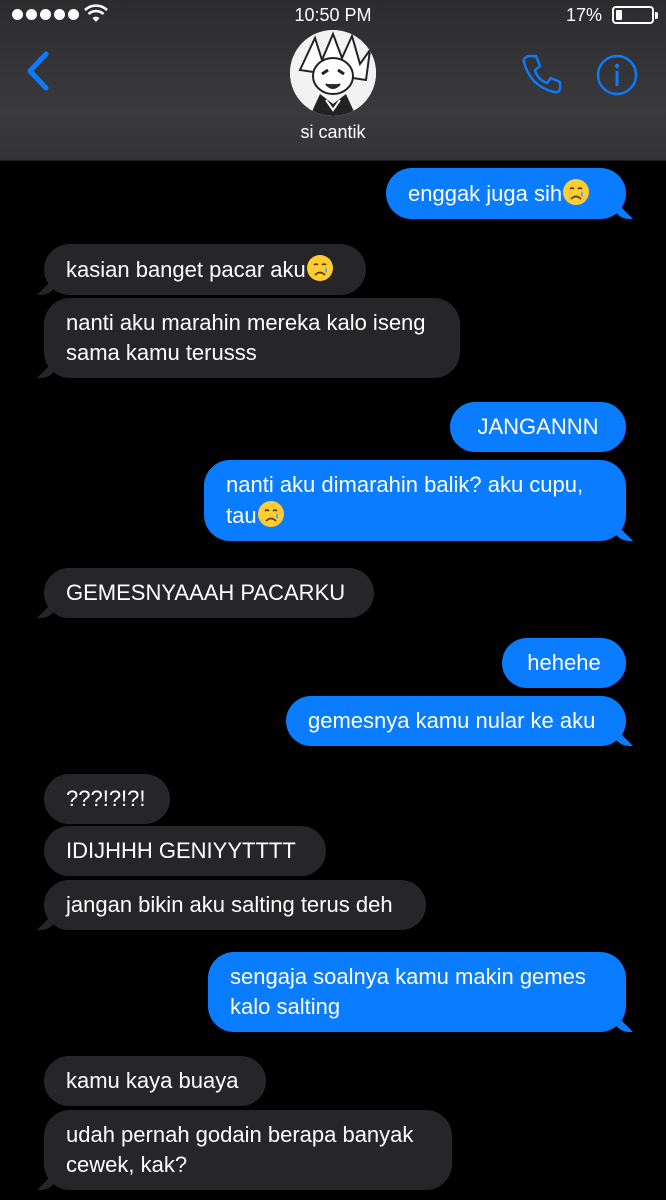 The width and height of the screenshot is (666, 1200). I want to click on contact-avatar, so click(333, 73).